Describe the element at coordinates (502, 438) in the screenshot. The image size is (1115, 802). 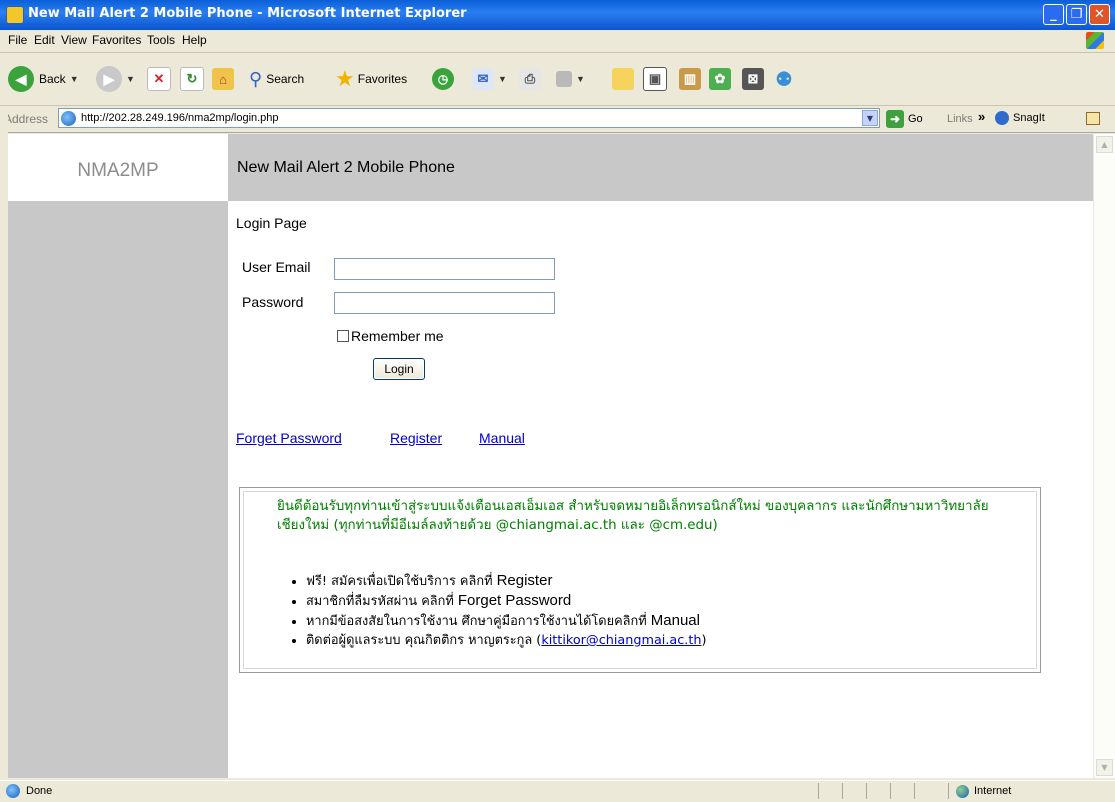
I see `manual-link: Manual` at that location.